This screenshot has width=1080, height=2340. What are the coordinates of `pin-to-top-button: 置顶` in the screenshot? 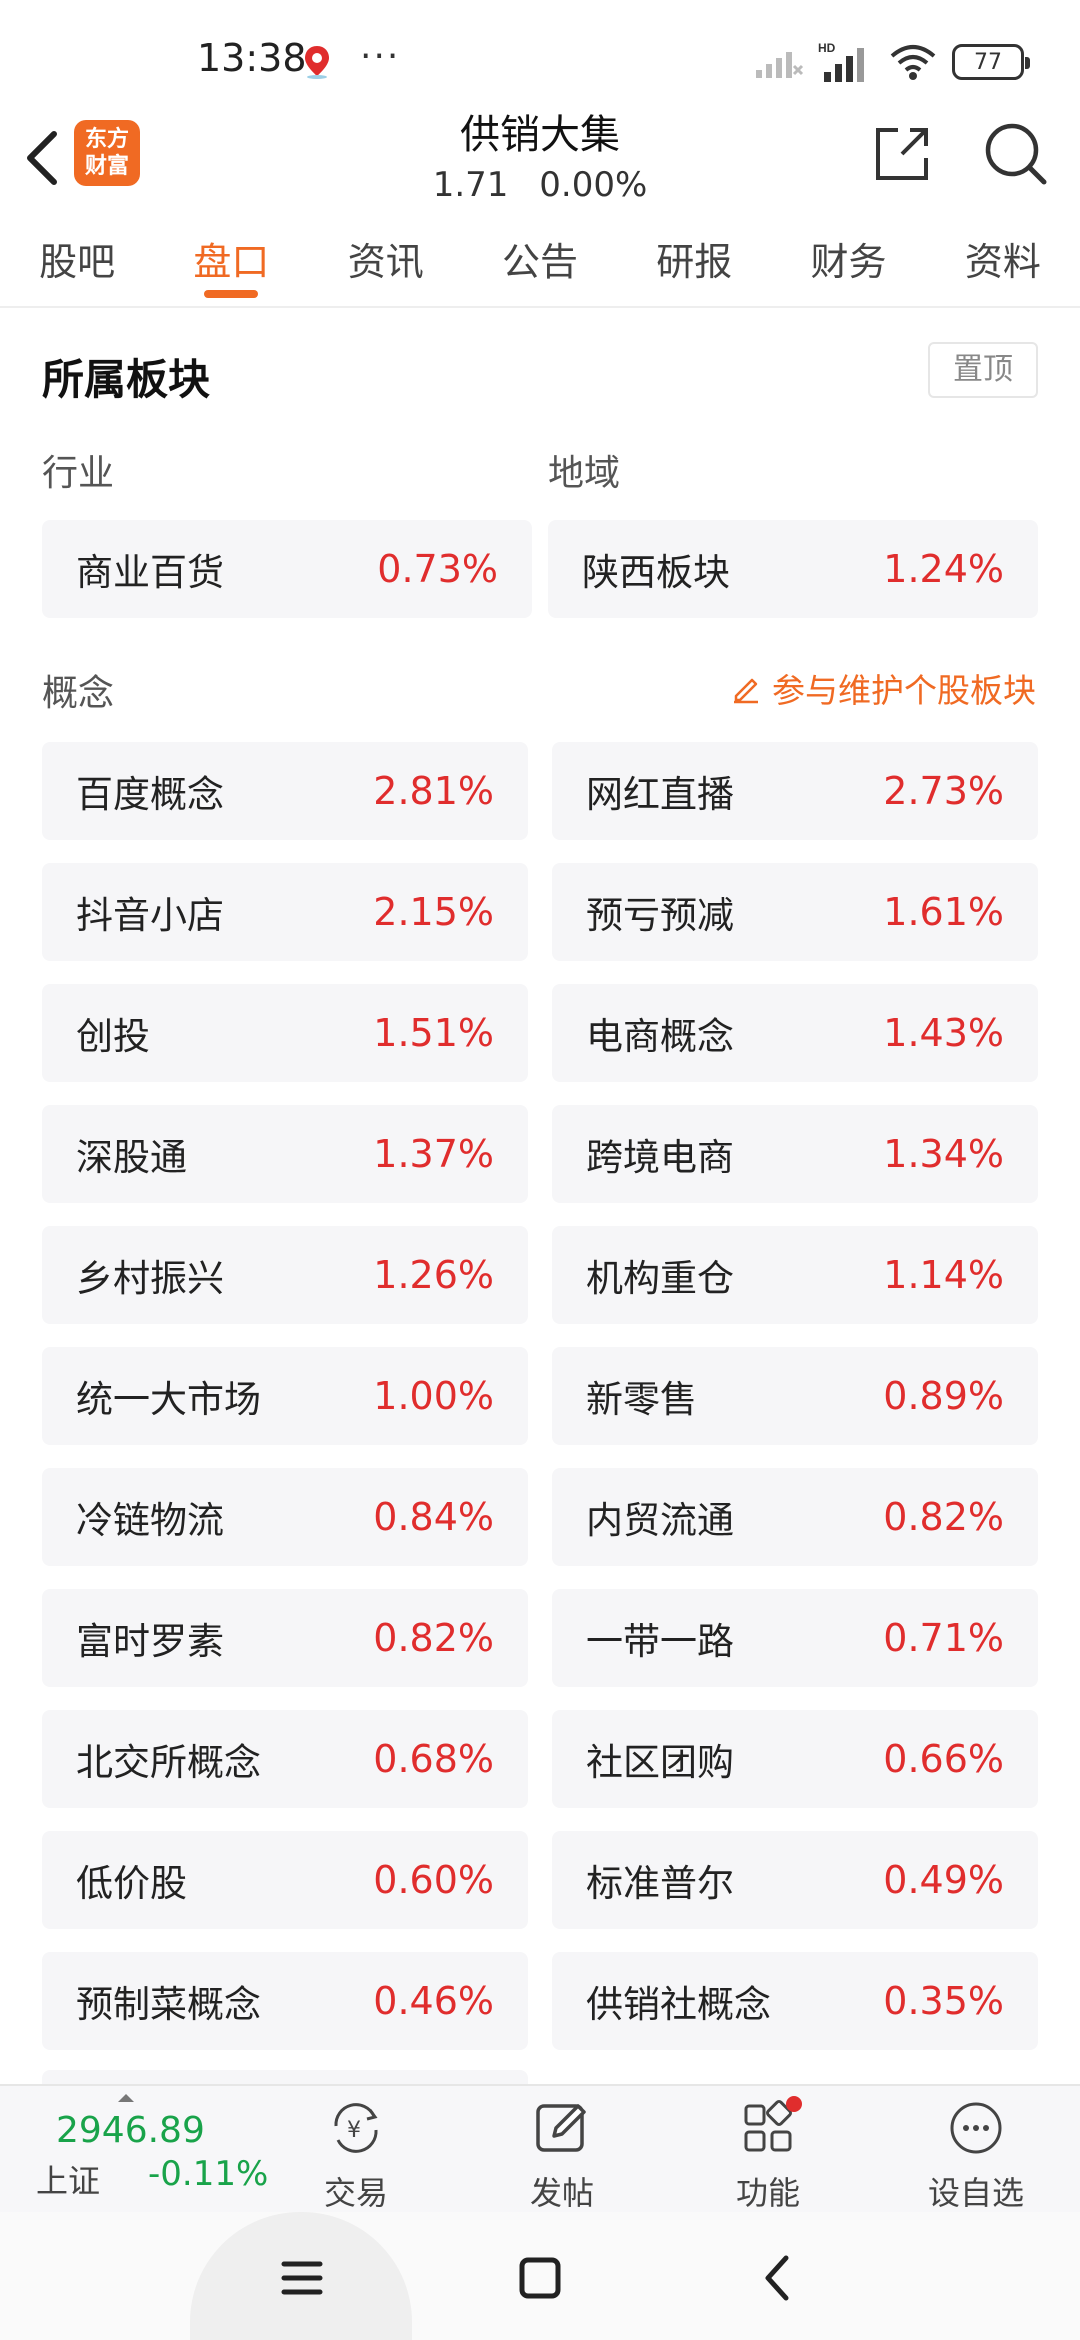 It's located at (983, 370).